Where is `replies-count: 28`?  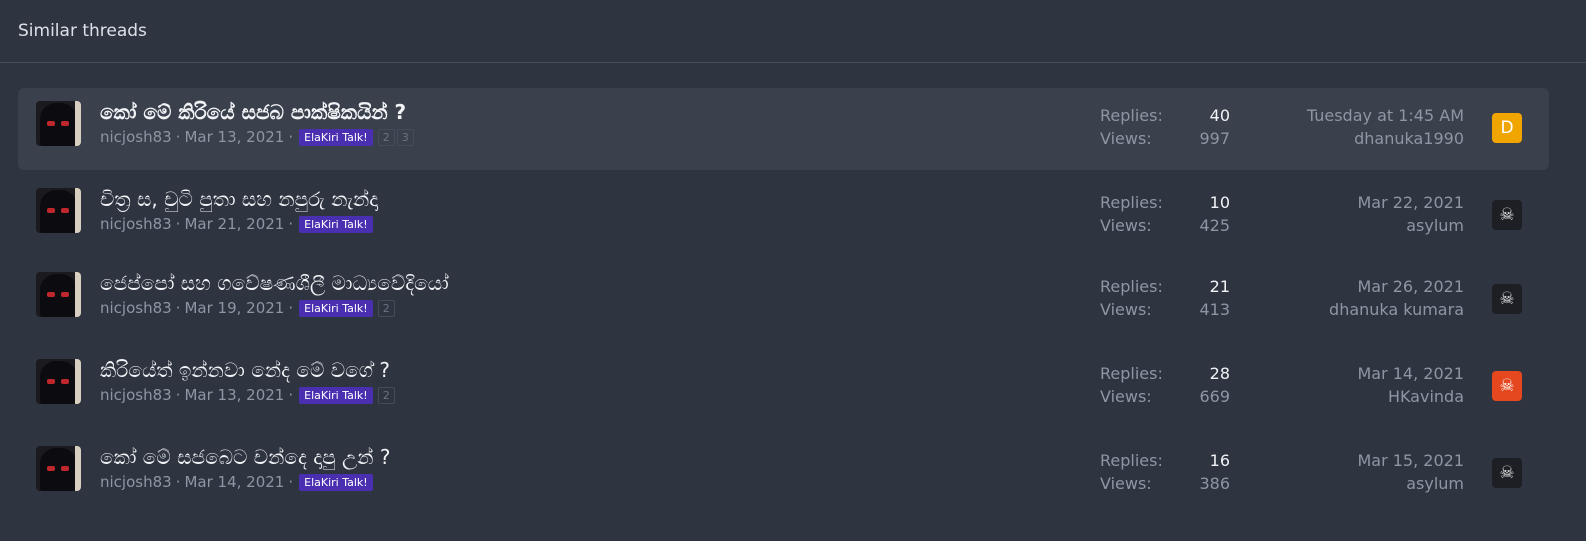 replies-count: 28 is located at coordinates (1219, 373).